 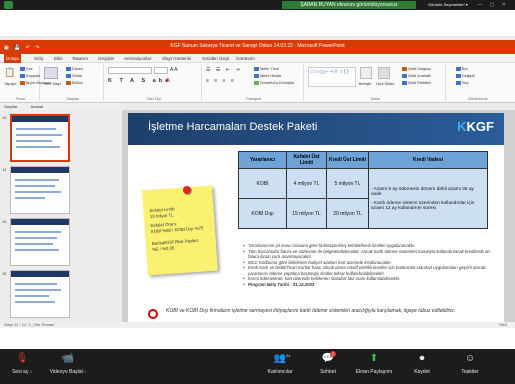 I want to click on select-label: Seç, so click(x=465, y=83).